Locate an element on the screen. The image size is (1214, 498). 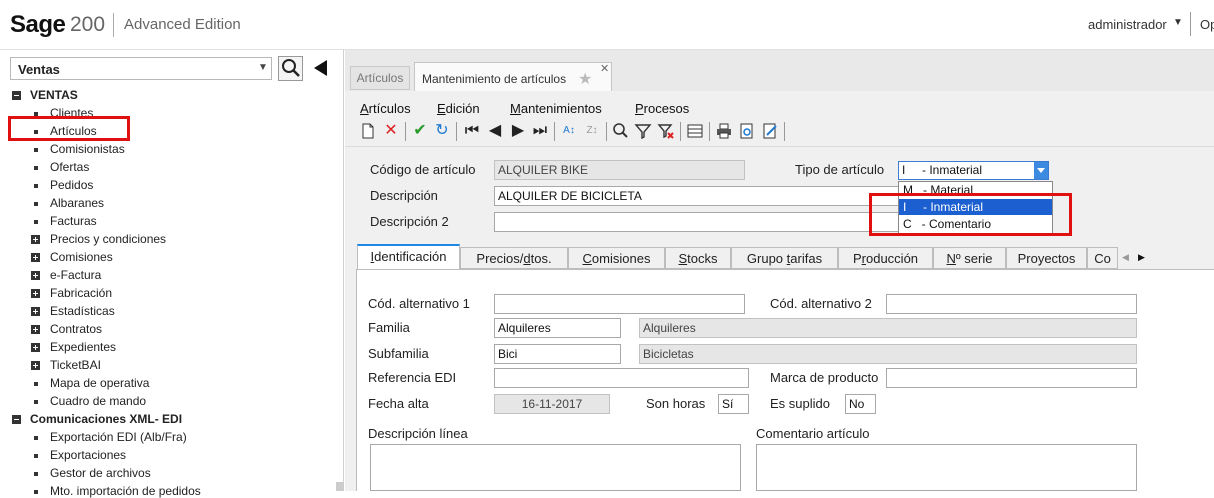
close-icon: ✕ is located at coordinates (604, 68).